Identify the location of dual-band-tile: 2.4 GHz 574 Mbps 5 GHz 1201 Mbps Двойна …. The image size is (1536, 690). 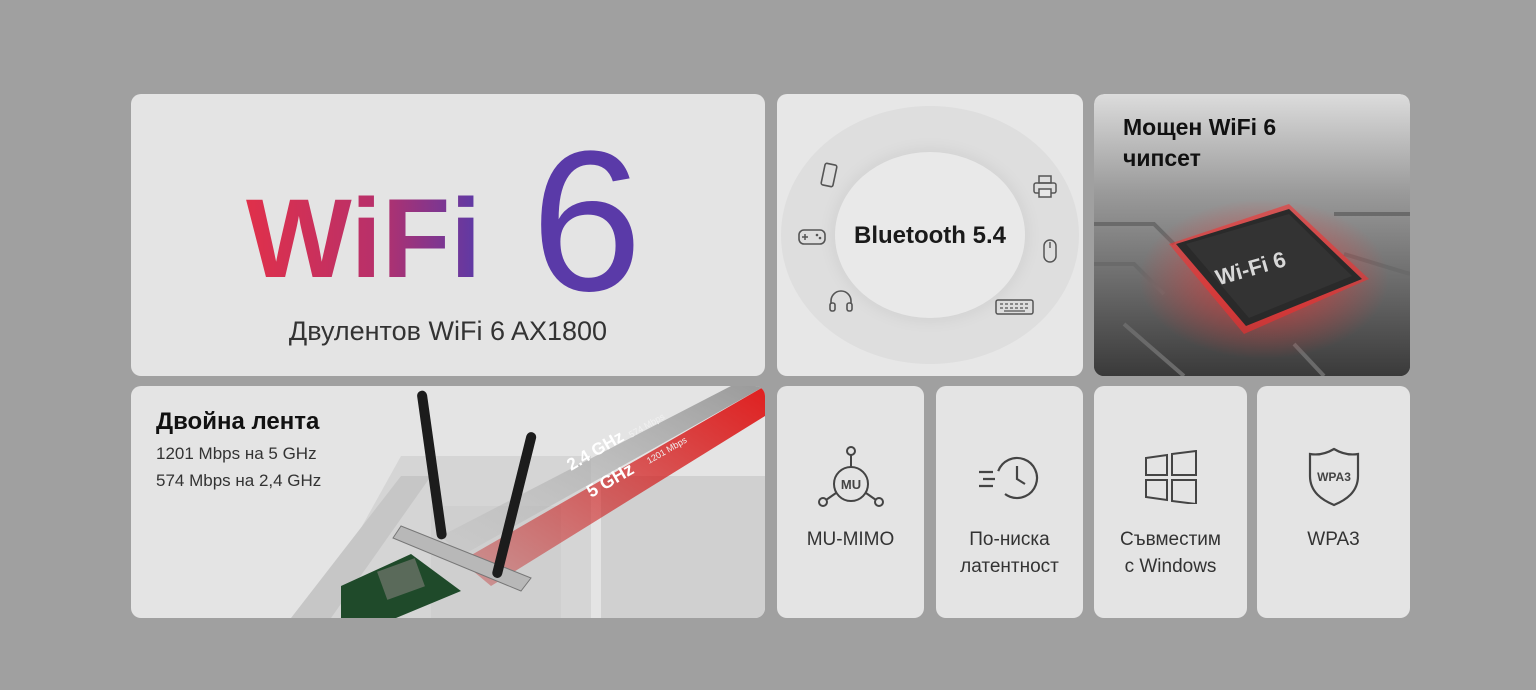
(448, 502).